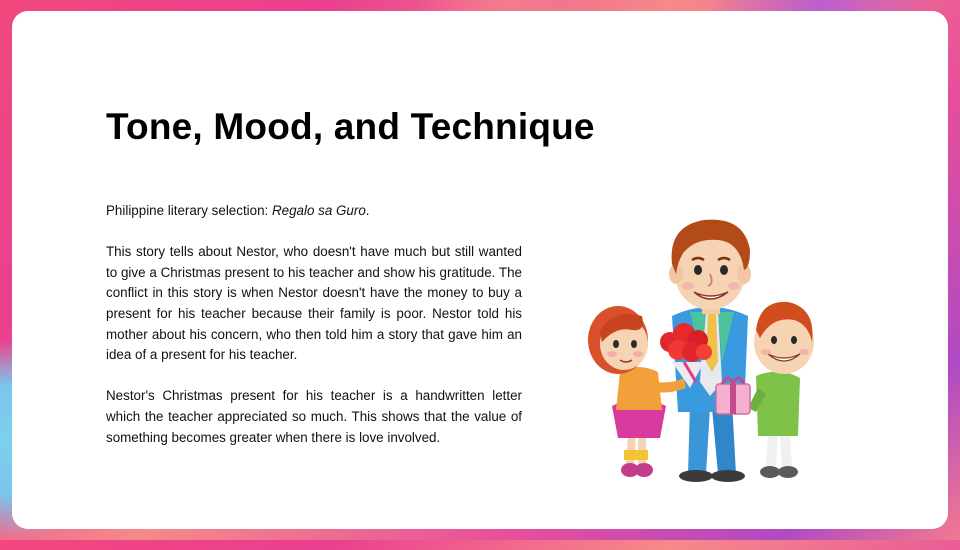 This screenshot has width=960, height=550. What do you see at coordinates (189, 210) in the screenshot?
I see `intro-label: Philippine literary selection:` at bounding box center [189, 210].